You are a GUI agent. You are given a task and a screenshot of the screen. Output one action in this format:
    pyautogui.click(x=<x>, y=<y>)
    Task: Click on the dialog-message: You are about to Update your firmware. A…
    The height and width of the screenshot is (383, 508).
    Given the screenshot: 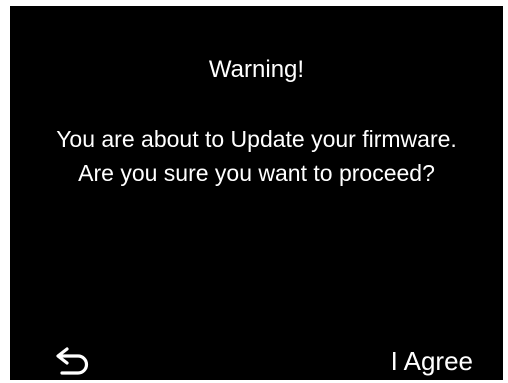 What is the action you would take?
    pyautogui.click(x=256, y=156)
    